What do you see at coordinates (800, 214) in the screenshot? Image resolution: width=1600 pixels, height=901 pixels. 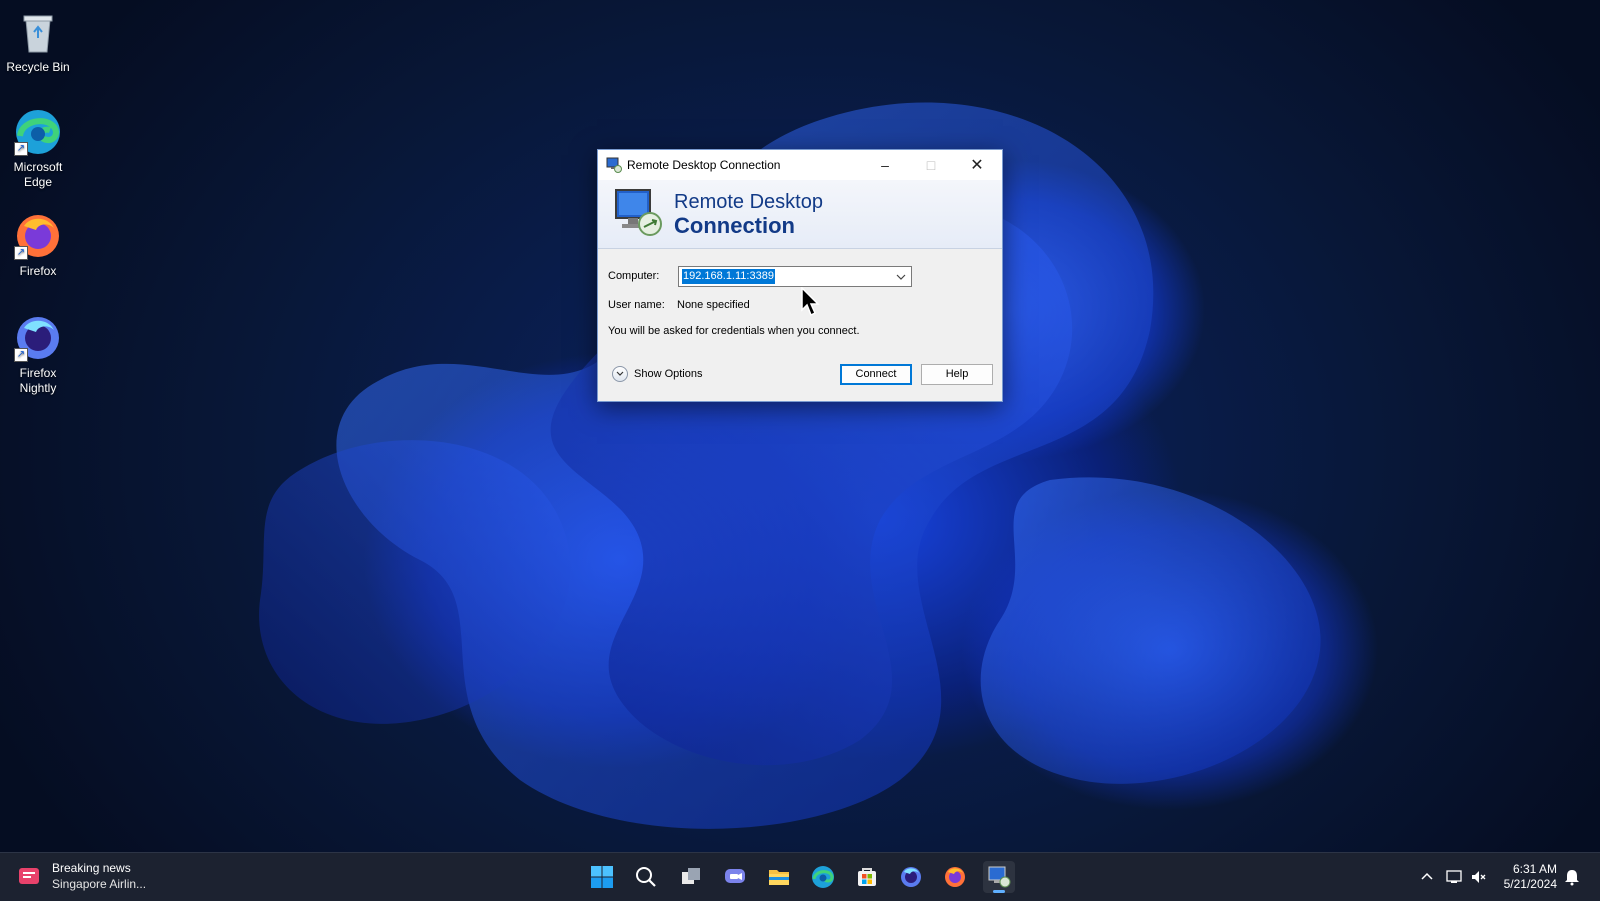 I see `dialog-banner: Remote Desktop Connection` at bounding box center [800, 214].